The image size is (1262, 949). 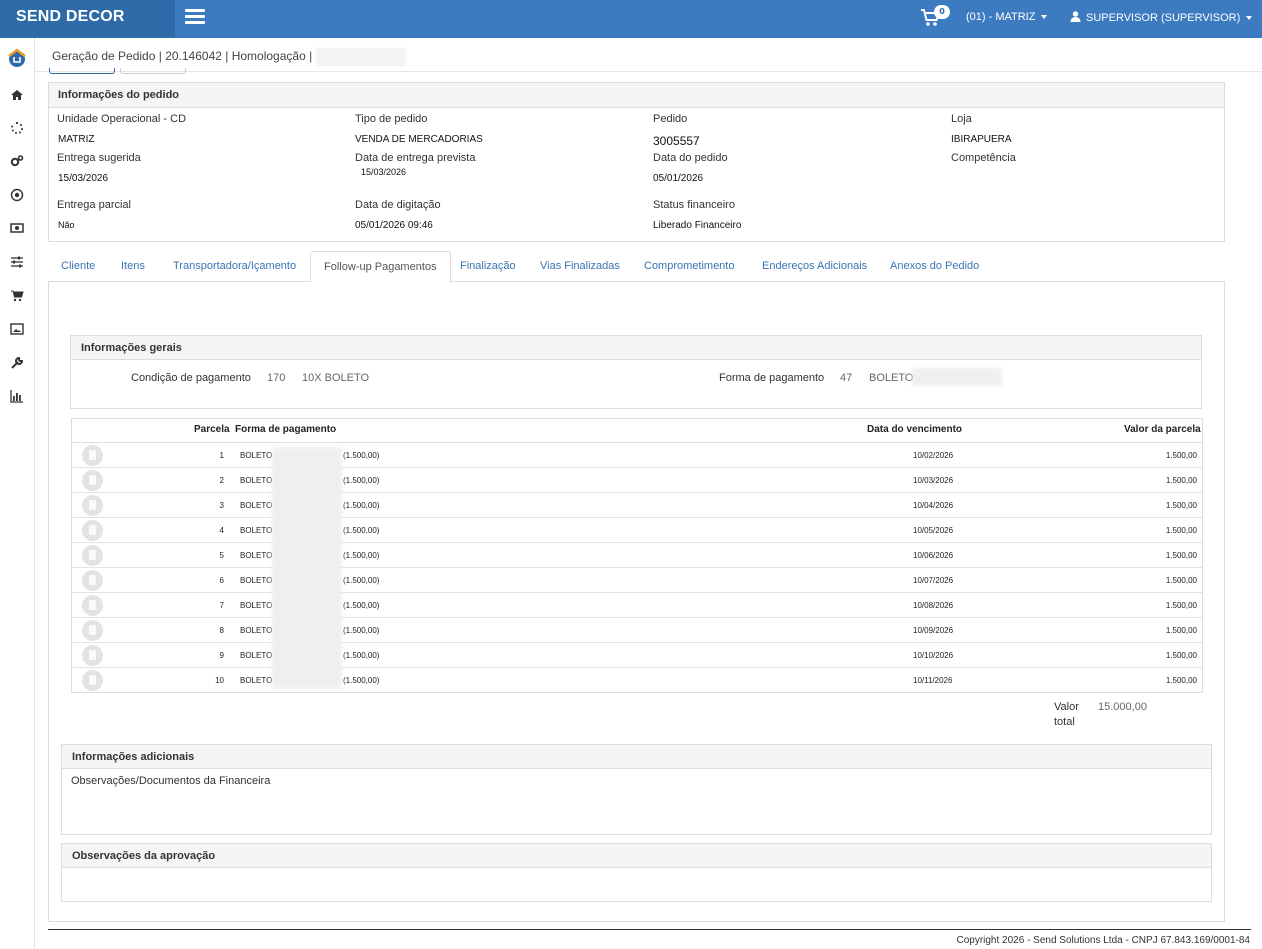 I want to click on payment-form-code: 47, so click(x=846, y=378).